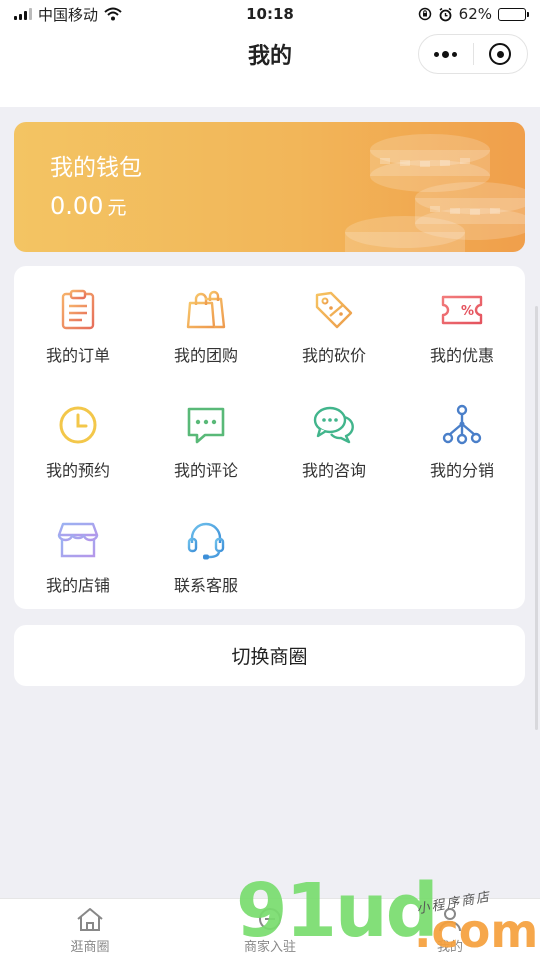 The width and height of the screenshot is (540, 960). I want to click on menu-label: 我的预约, so click(77, 470).